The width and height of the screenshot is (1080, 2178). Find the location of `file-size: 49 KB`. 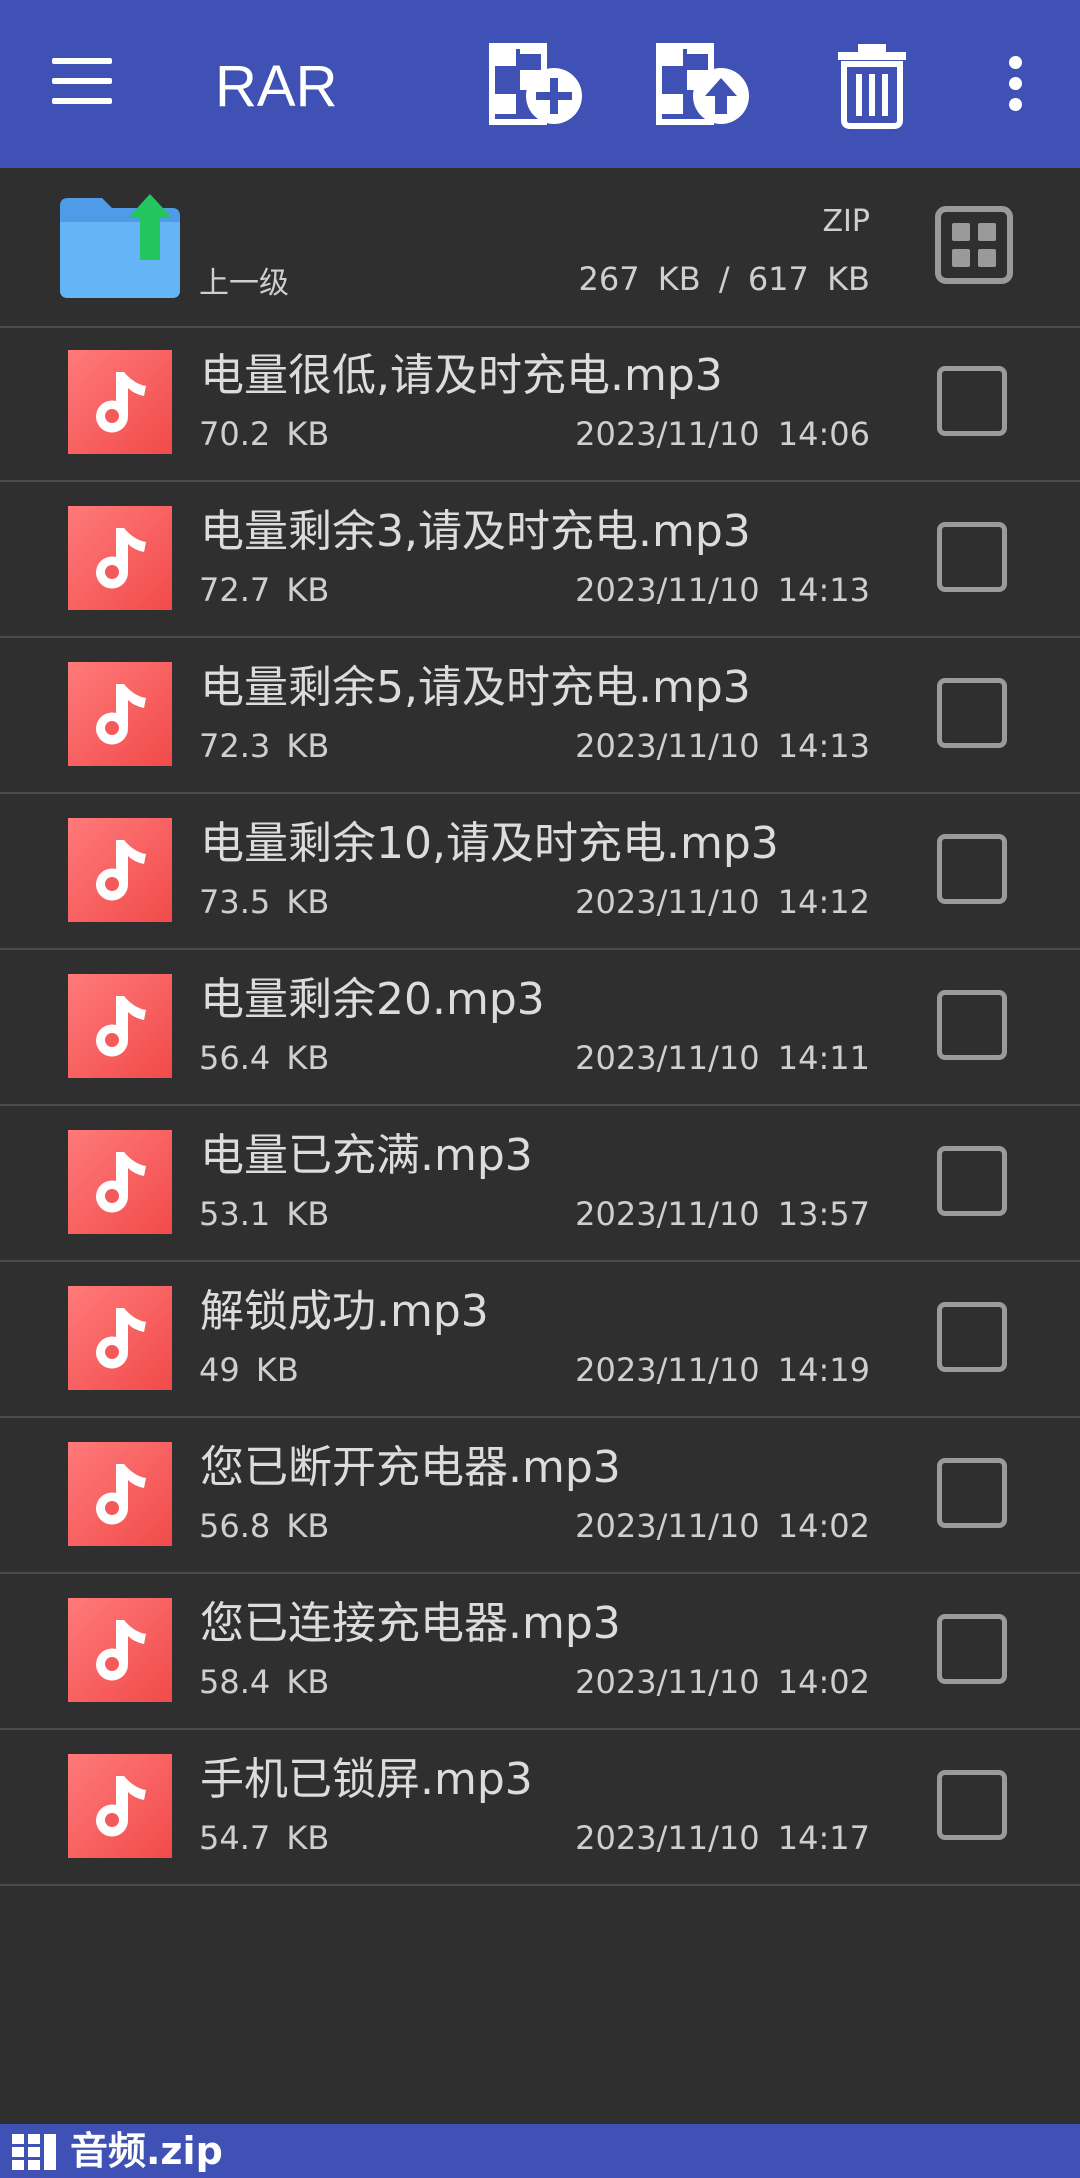

file-size: 49 KB is located at coordinates (249, 1370).